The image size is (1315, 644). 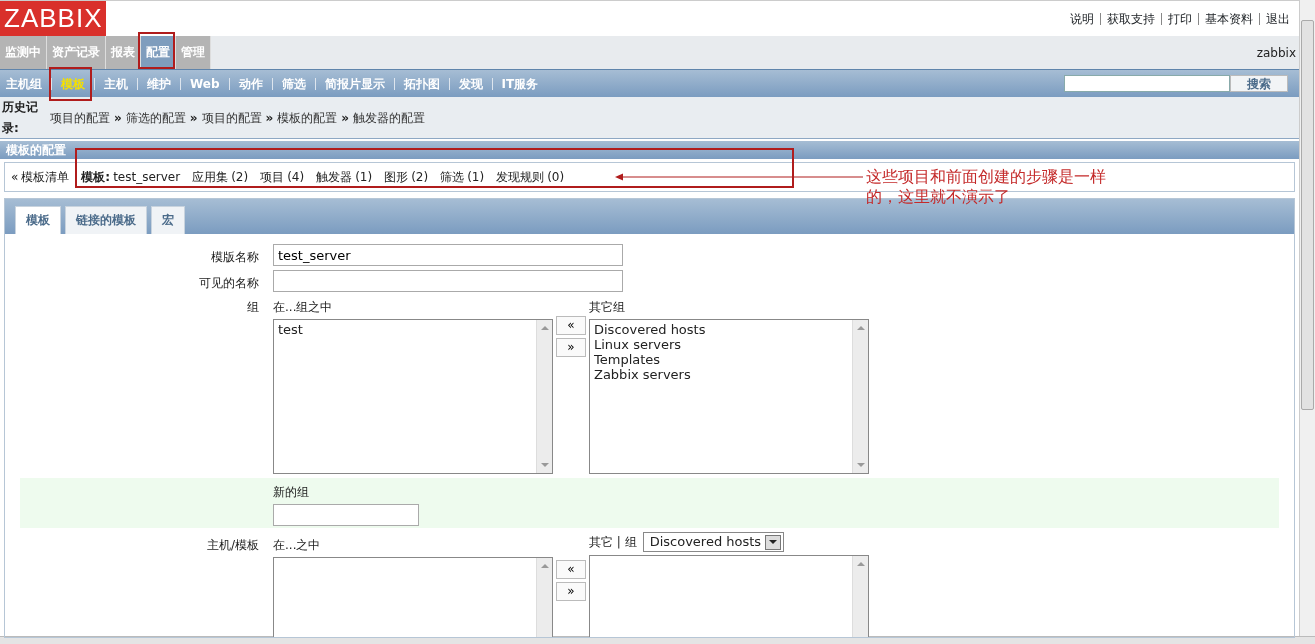 What do you see at coordinates (649, 150) in the screenshot?
I see `section-title: 模板的配置` at bounding box center [649, 150].